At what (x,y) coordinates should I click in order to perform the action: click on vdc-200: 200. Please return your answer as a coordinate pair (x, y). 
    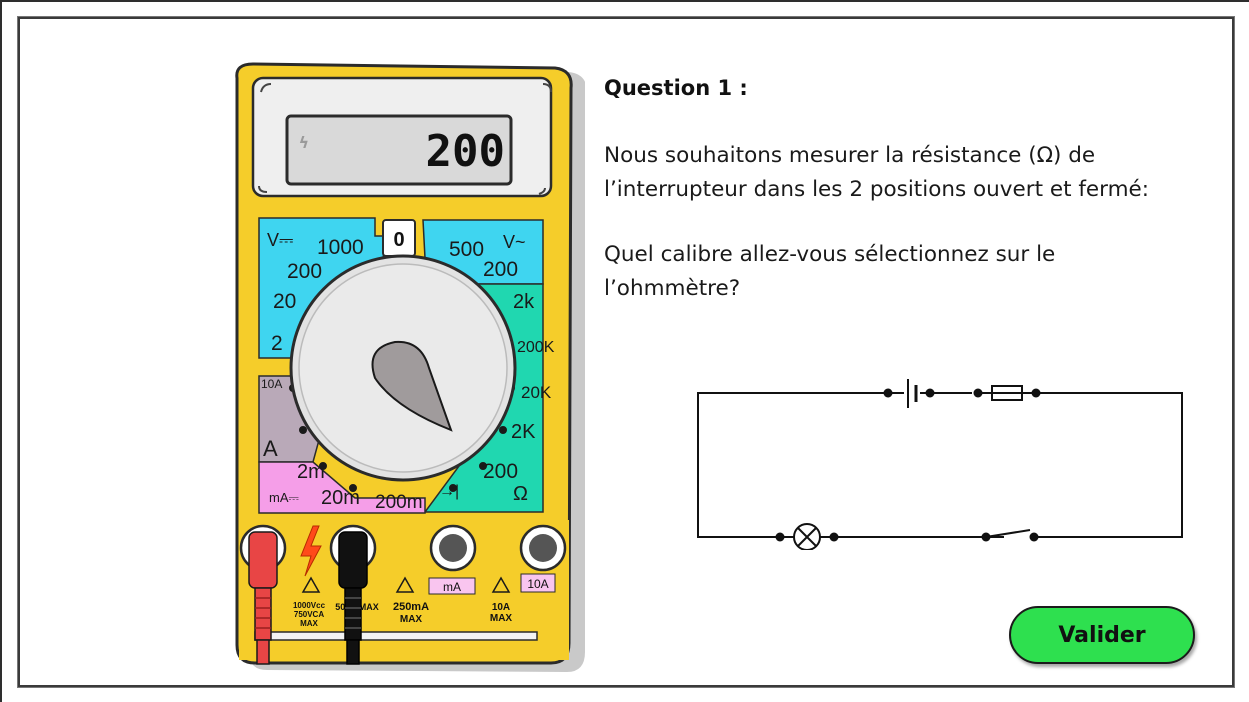
    Looking at the image, I should click on (304, 271).